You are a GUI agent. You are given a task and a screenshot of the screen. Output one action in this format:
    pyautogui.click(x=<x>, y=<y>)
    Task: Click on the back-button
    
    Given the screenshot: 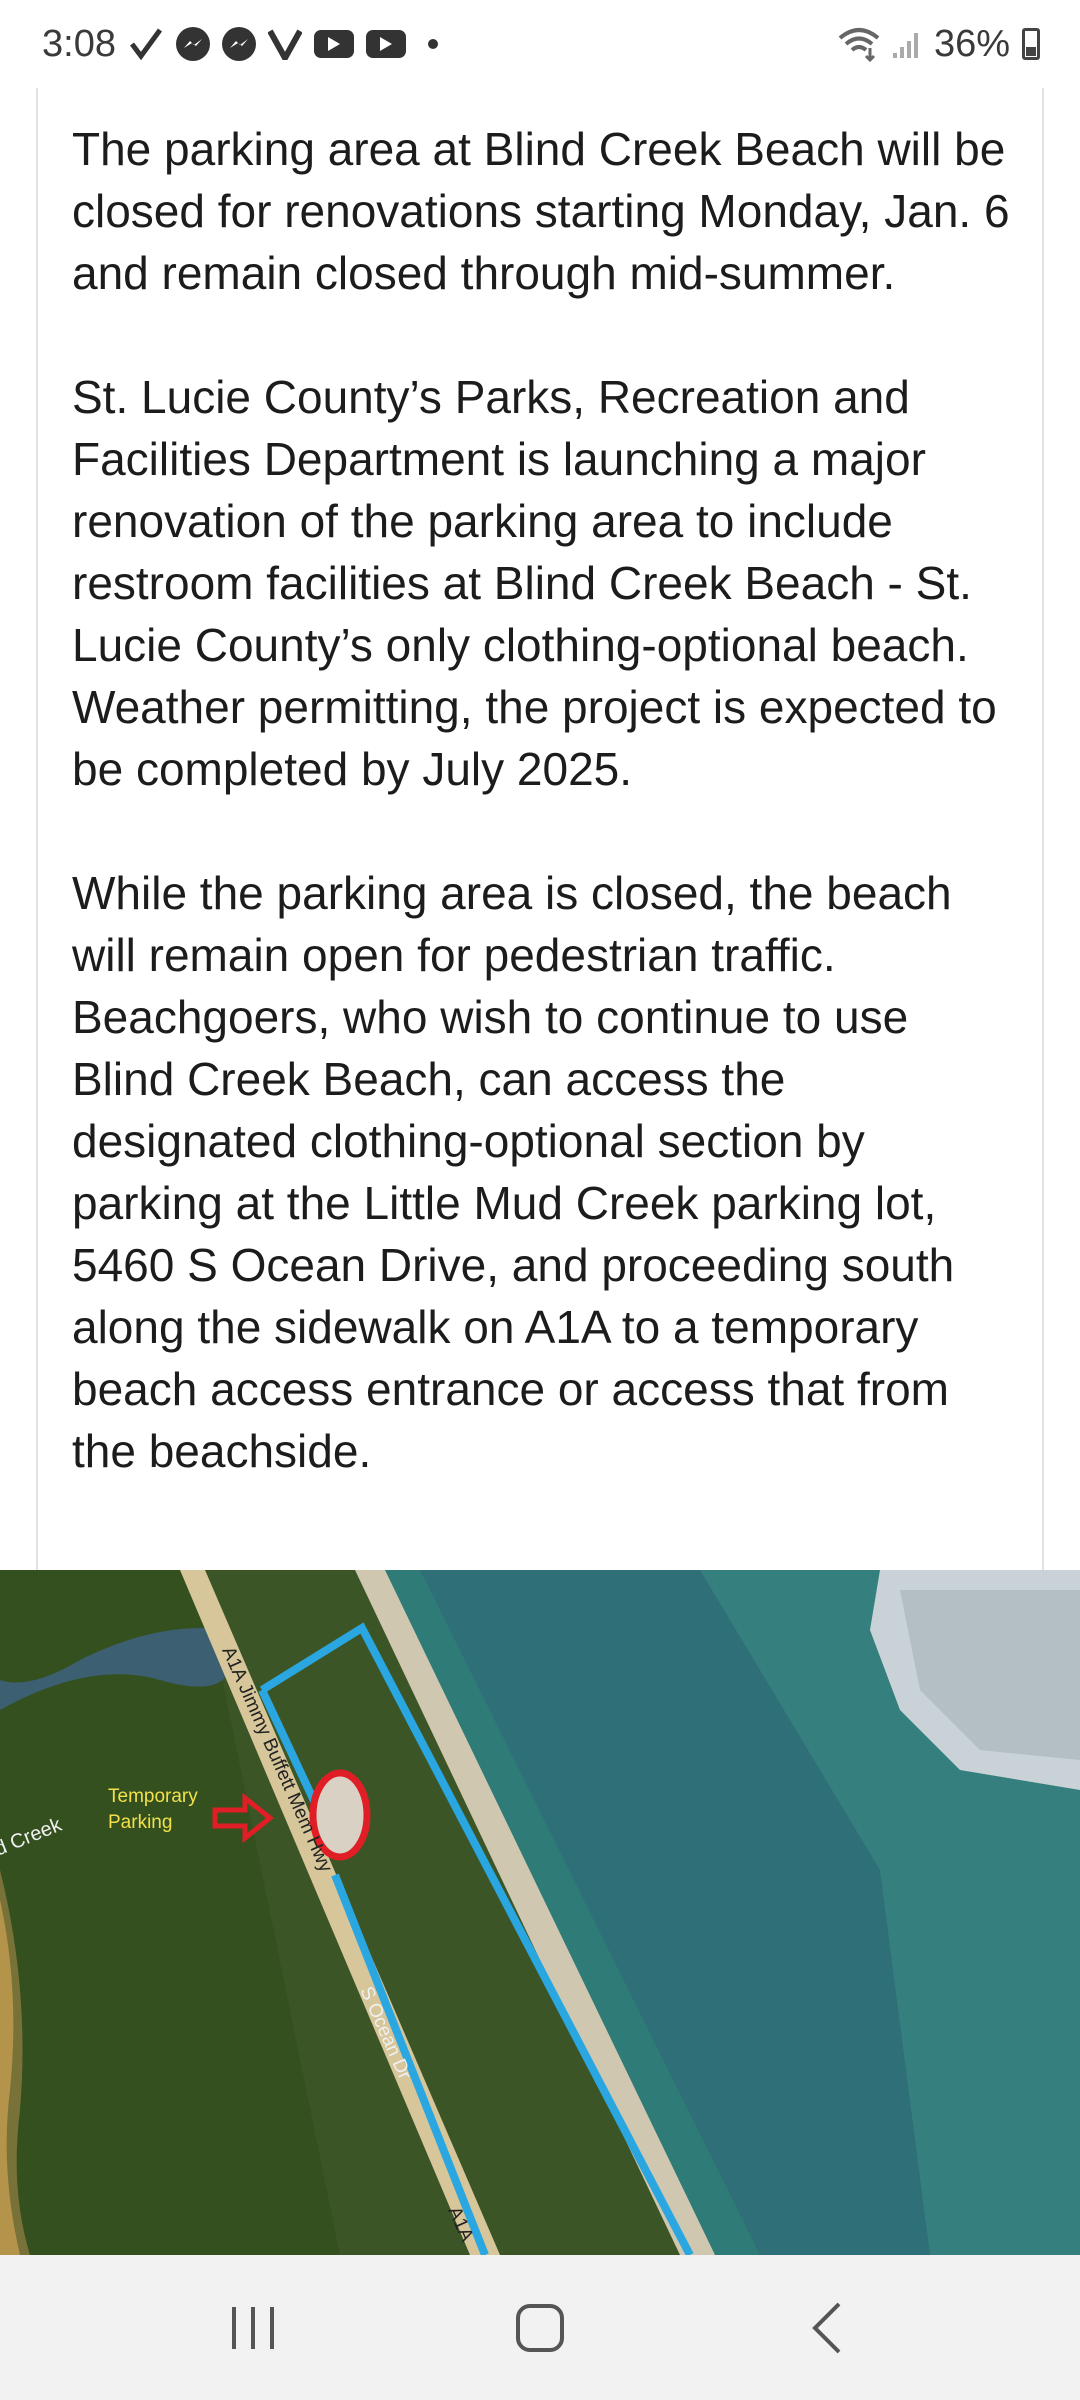 What is the action you would take?
    pyautogui.click(x=827, y=2328)
    